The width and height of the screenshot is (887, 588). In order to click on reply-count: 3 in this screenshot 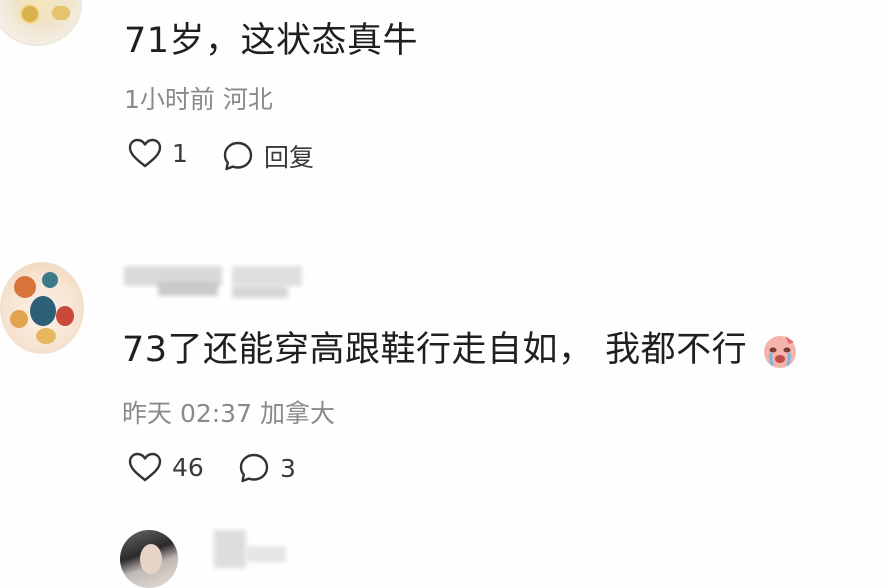, I will do `click(288, 468)`.